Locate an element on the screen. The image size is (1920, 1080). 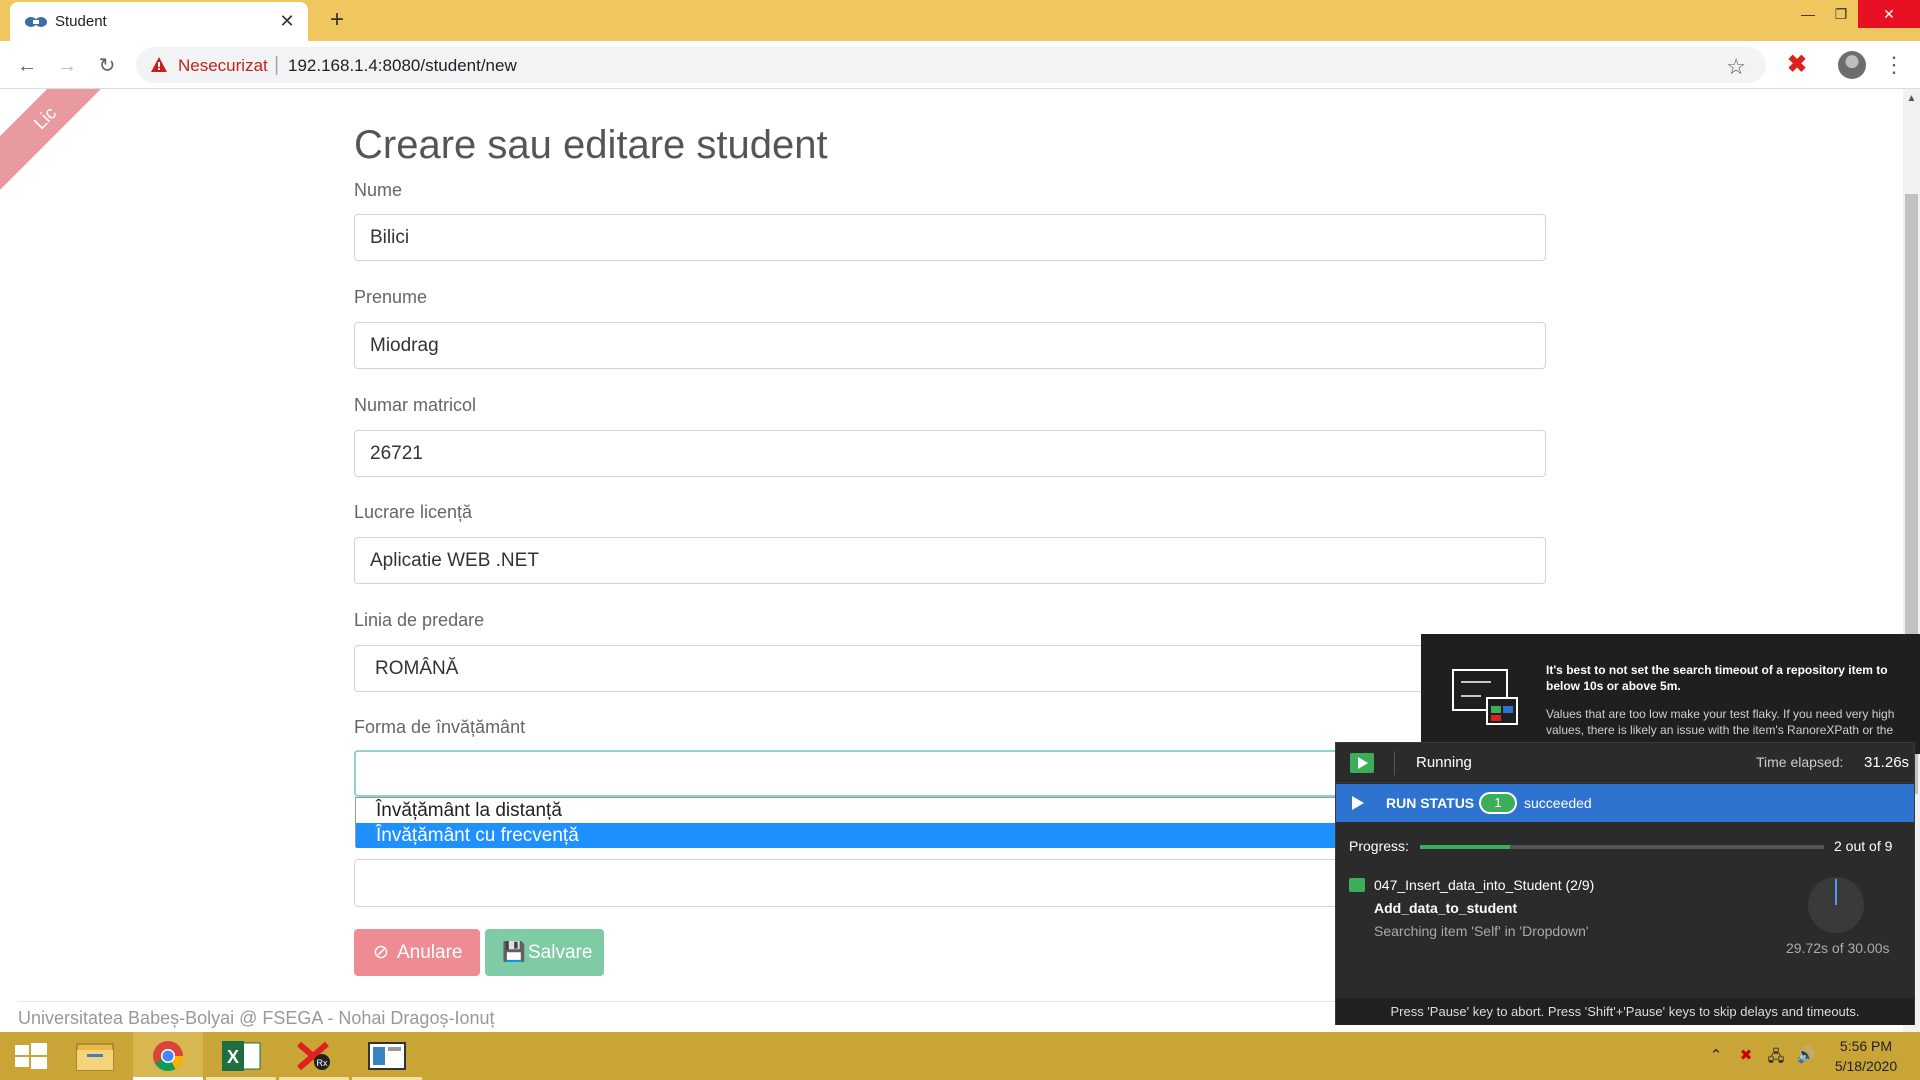
windows-start-button is located at coordinates (30, 1056).